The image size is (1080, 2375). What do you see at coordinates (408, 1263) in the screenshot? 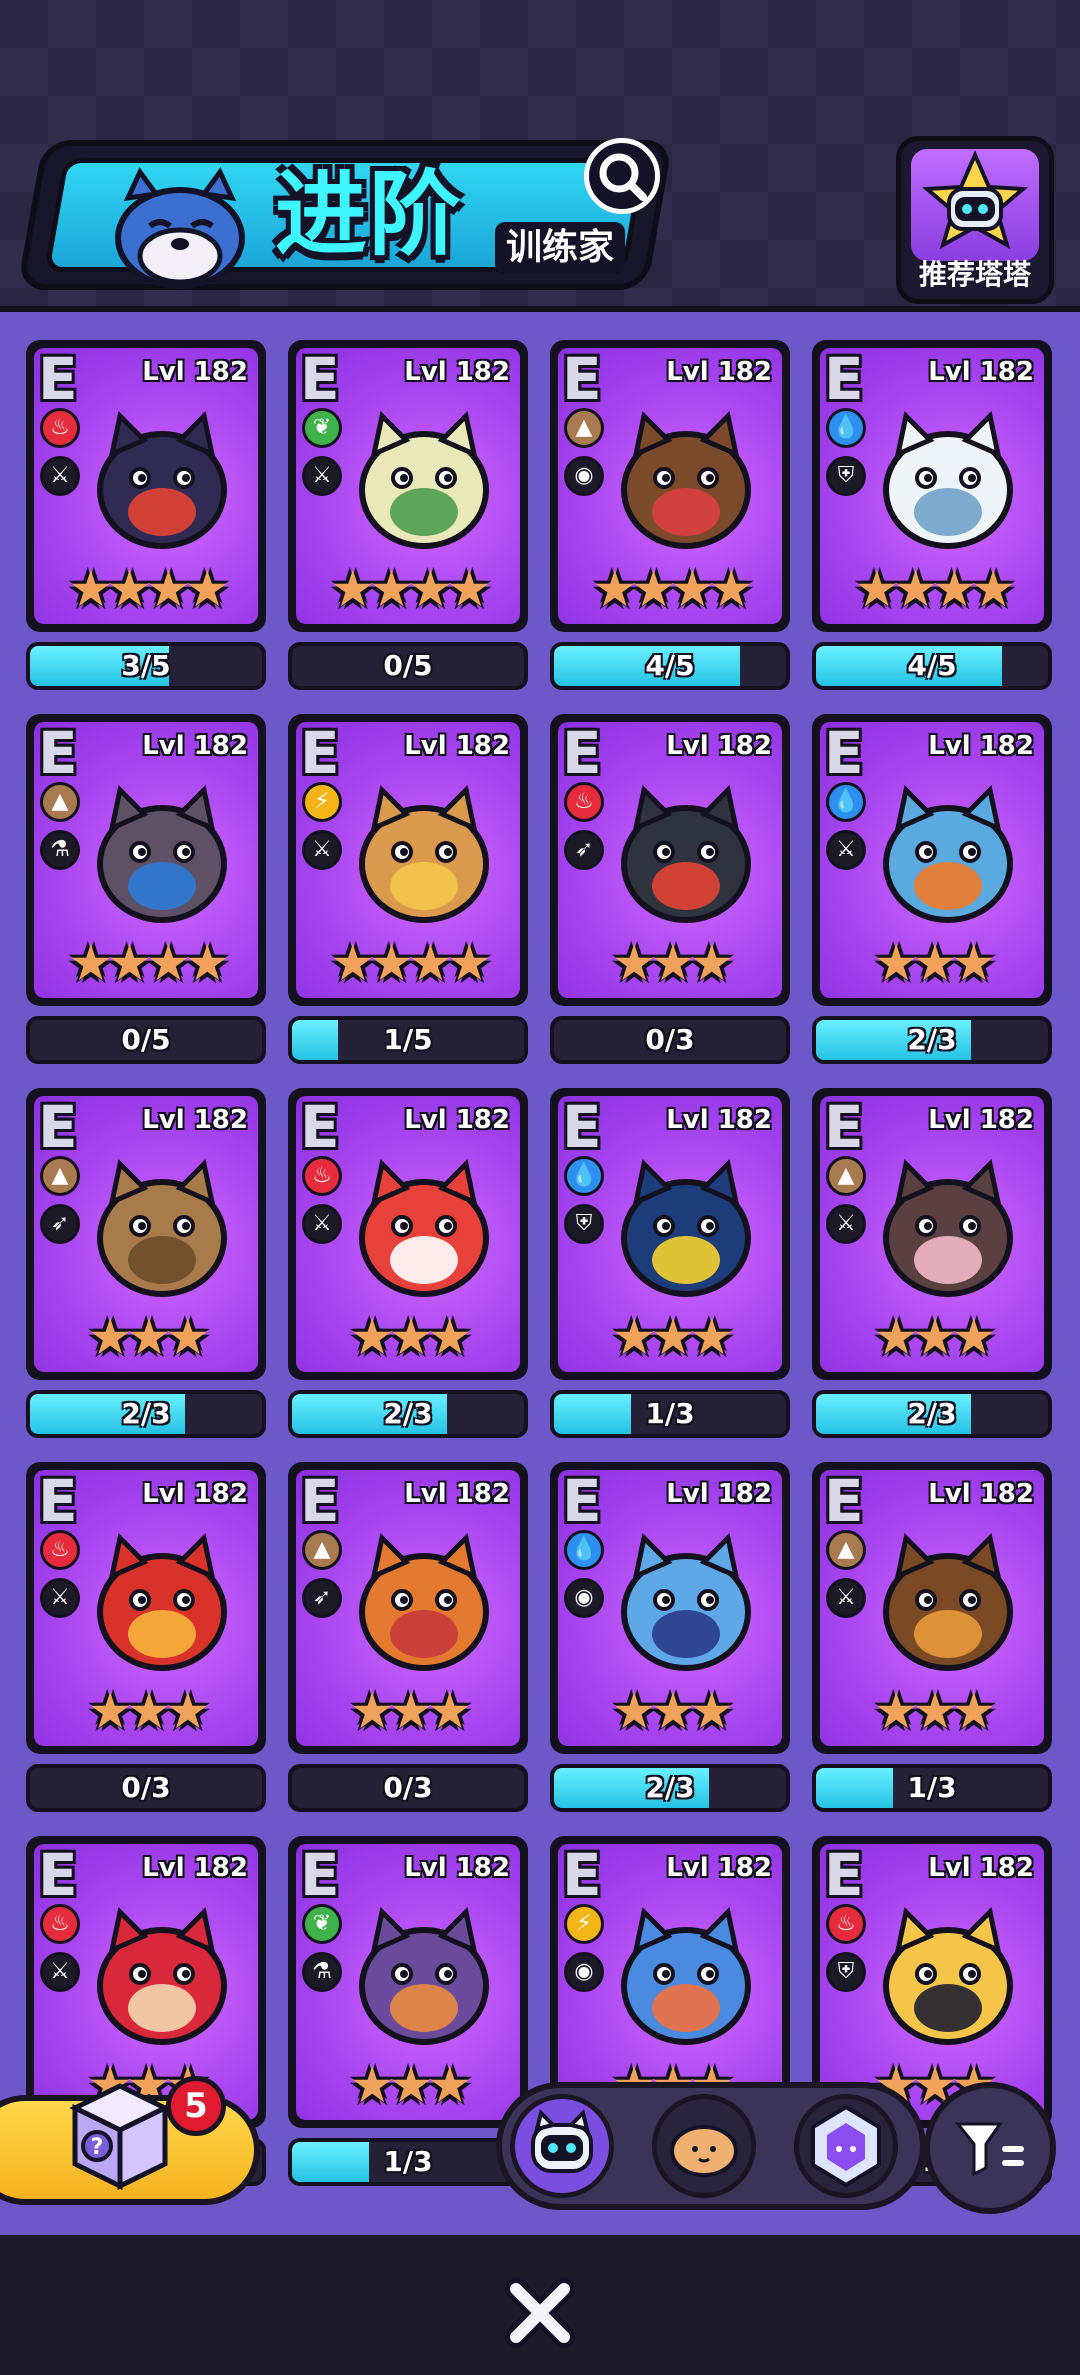
I see `creature-card: E Lvl 182 ♨ ⚔ ★★★ 2/3` at bounding box center [408, 1263].